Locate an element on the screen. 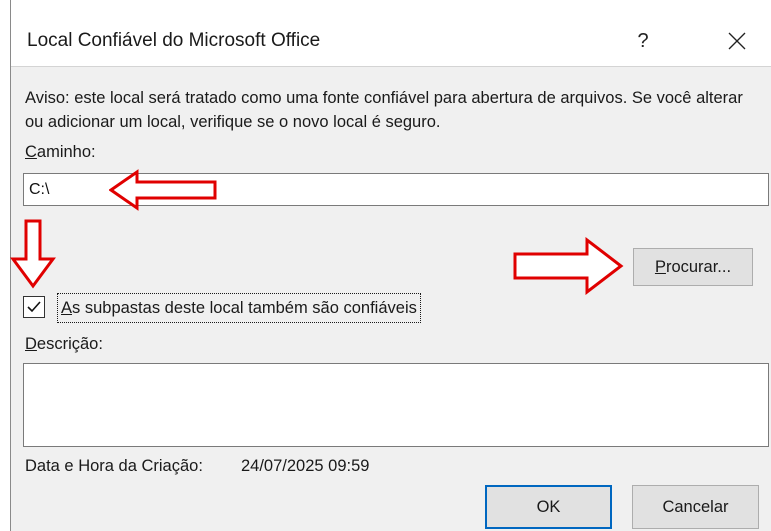 Image resolution: width=771 pixels, height=531 pixels. title-bar: Local Confiável do Microsoft Office ? is located at coordinates (391, 33).